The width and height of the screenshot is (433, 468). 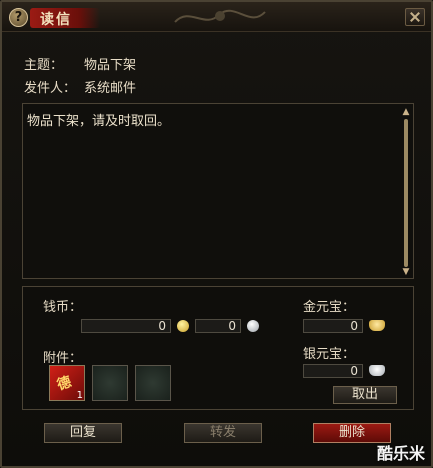 I want to click on subject-value: 物品下架, so click(x=110, y=65).